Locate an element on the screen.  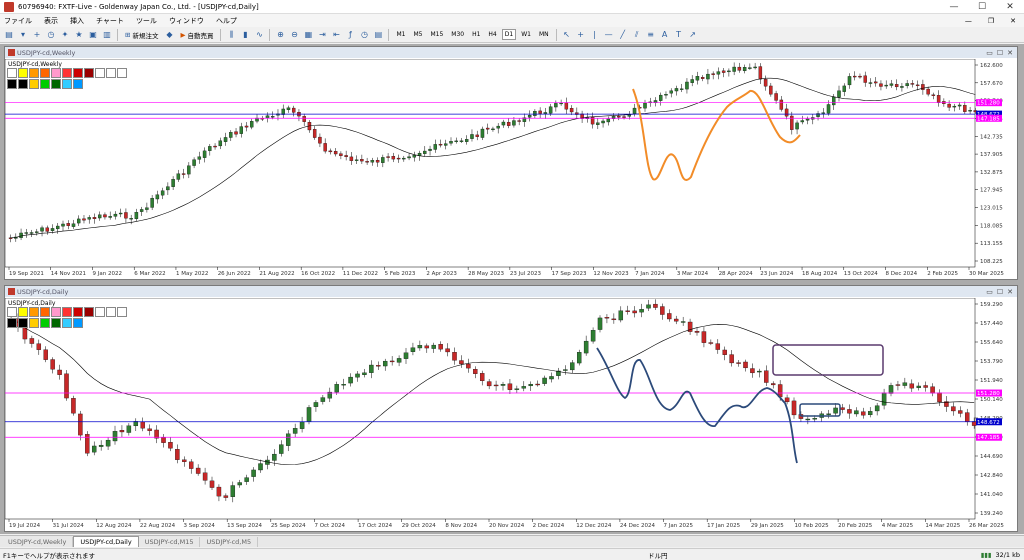
line-chart-icon: ∿ is located at coordinates (259, 35).